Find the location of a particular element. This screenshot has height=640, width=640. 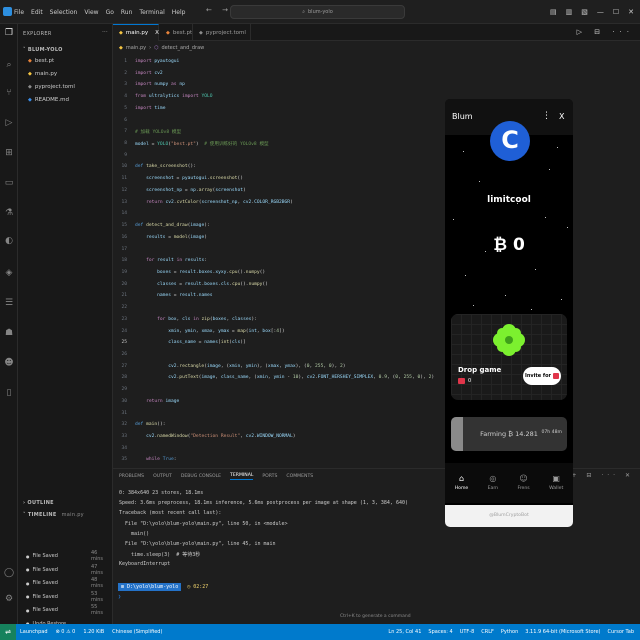

timeline-label: File Saved is located at coordinates (45, 569).